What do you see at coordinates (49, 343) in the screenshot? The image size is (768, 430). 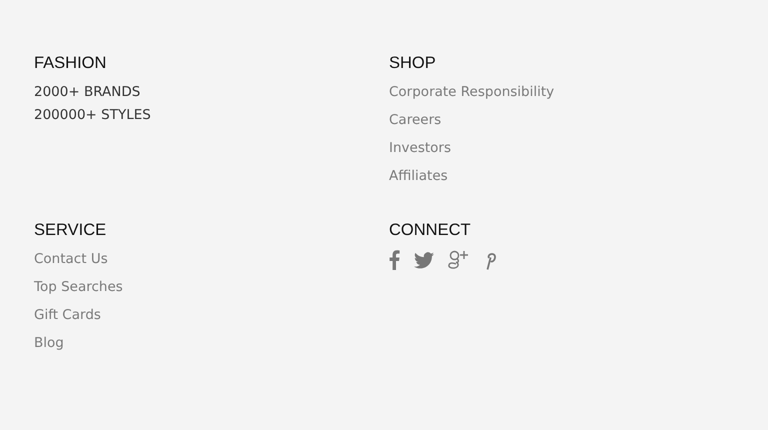 I see `footer-link: Blog` at bounding box center [49, 343].